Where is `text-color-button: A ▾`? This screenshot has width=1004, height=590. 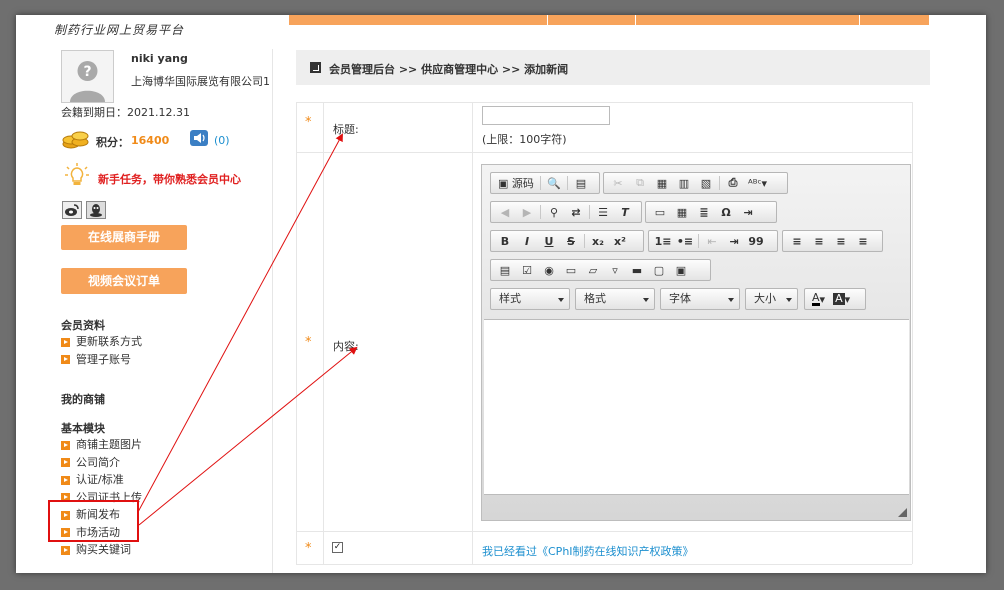 text-color-button: A ▾ is located at coordinates (818, 299).